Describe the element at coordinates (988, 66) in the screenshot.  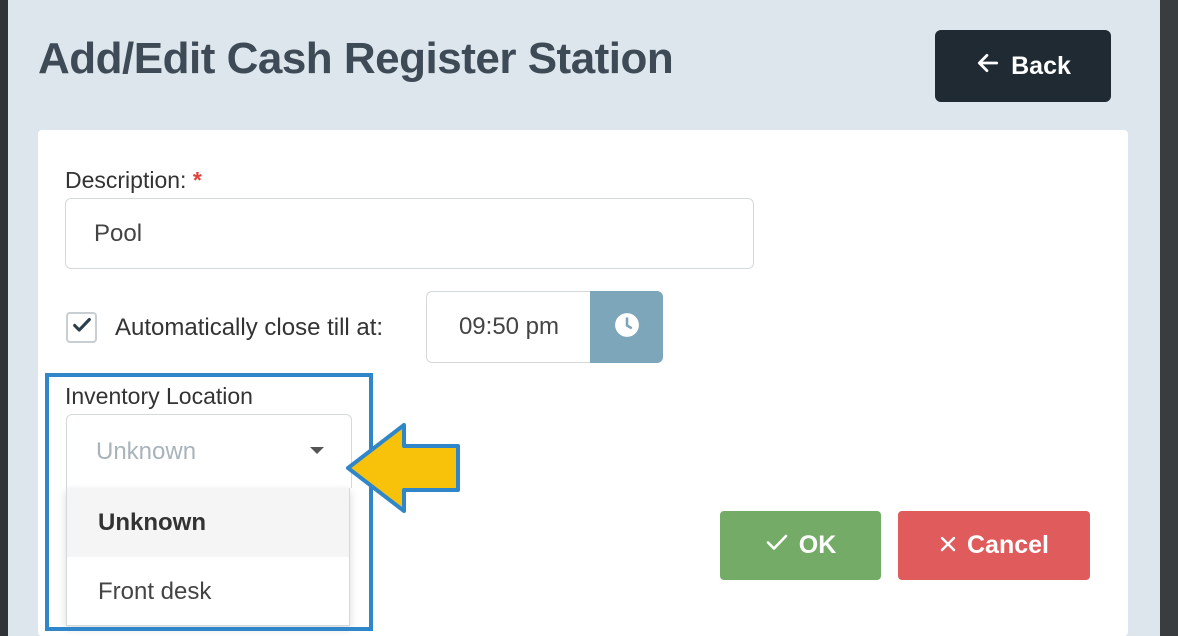
I see `arrow-left-icon` at that location.